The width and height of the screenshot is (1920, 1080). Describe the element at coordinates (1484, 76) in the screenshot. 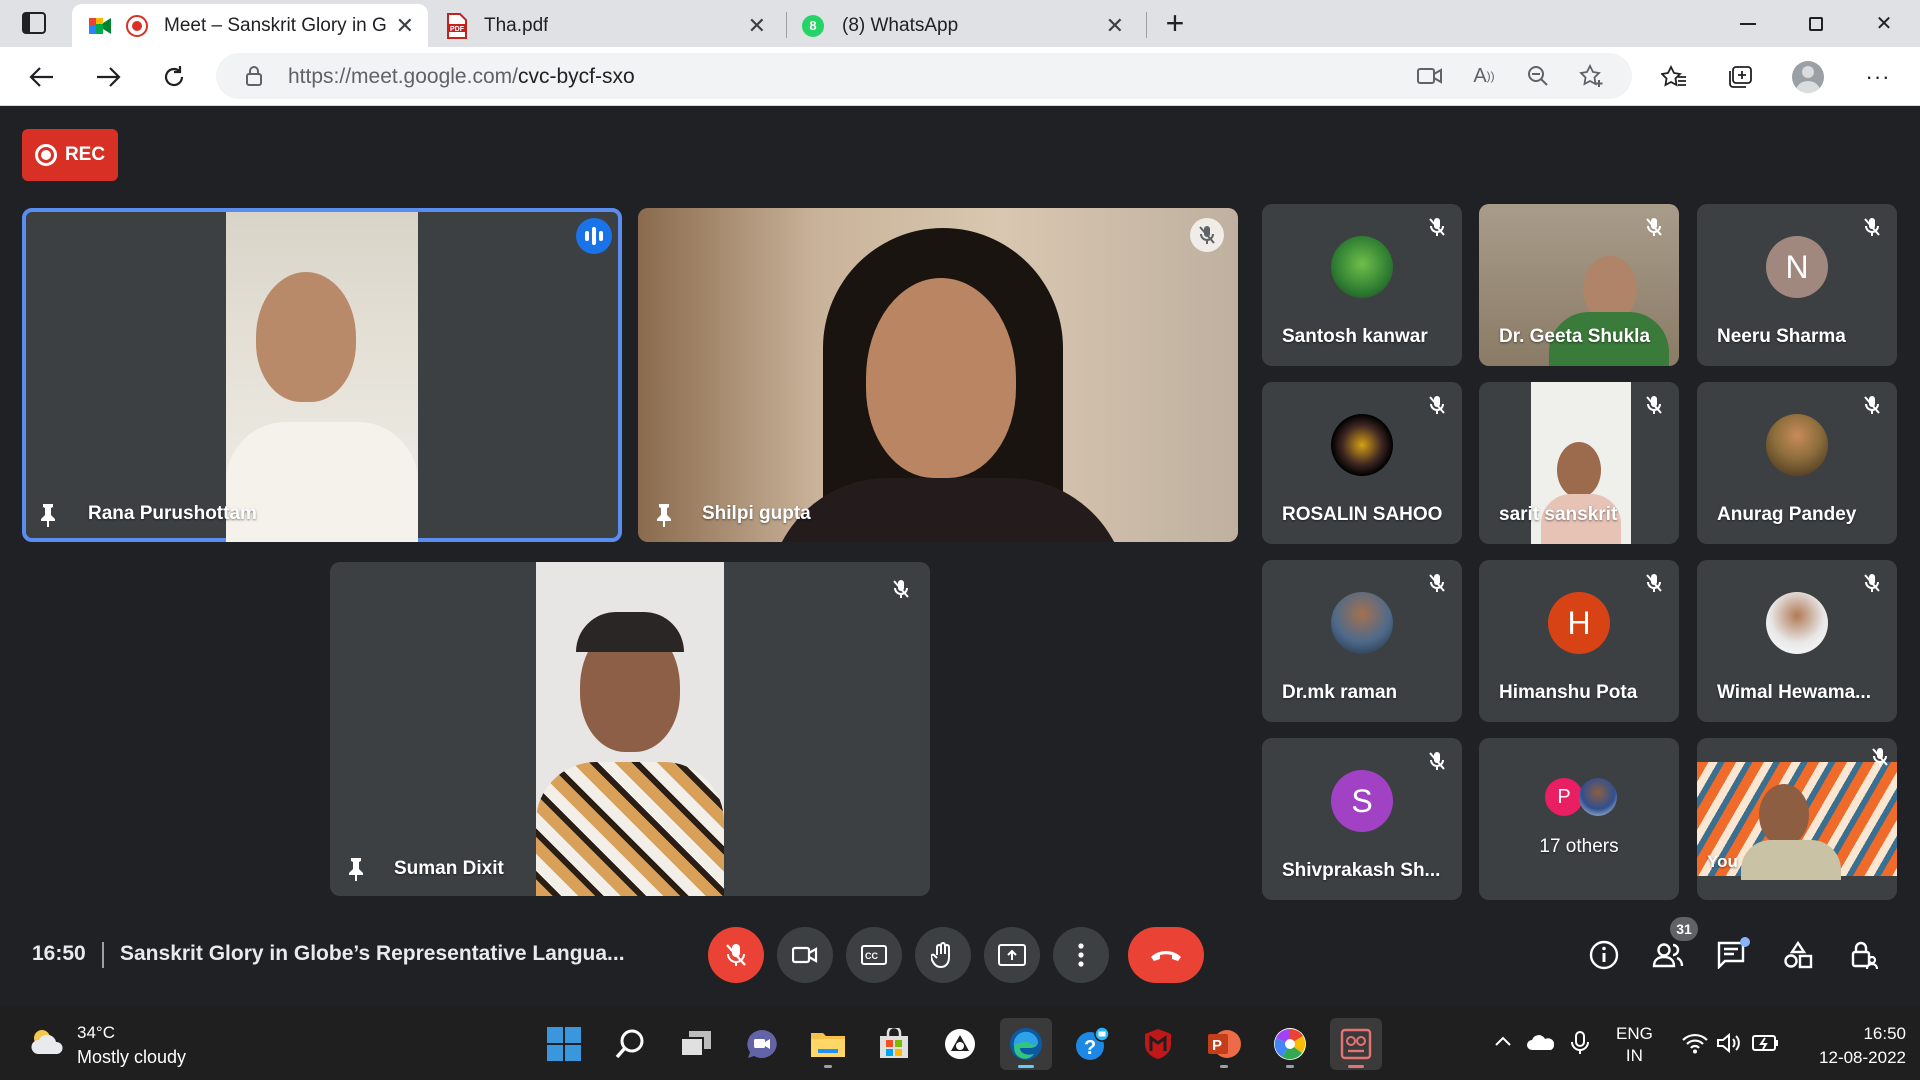

I see `read-aloud-icon: A))` at that location.